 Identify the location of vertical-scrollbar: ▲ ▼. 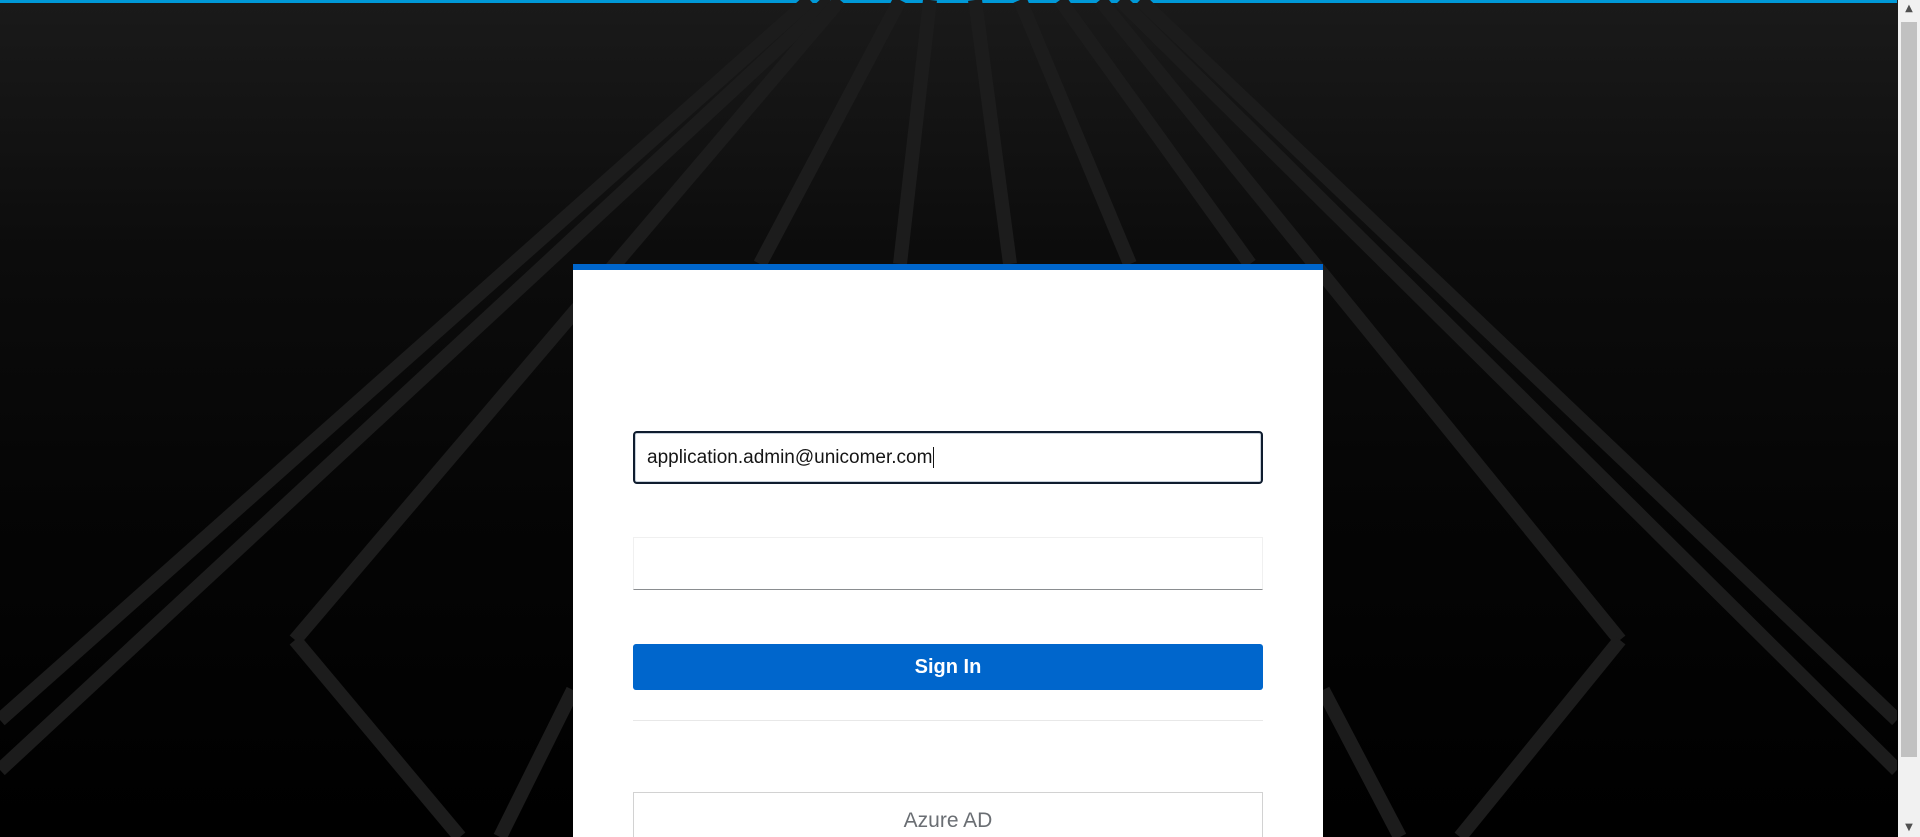
(1909, 418).